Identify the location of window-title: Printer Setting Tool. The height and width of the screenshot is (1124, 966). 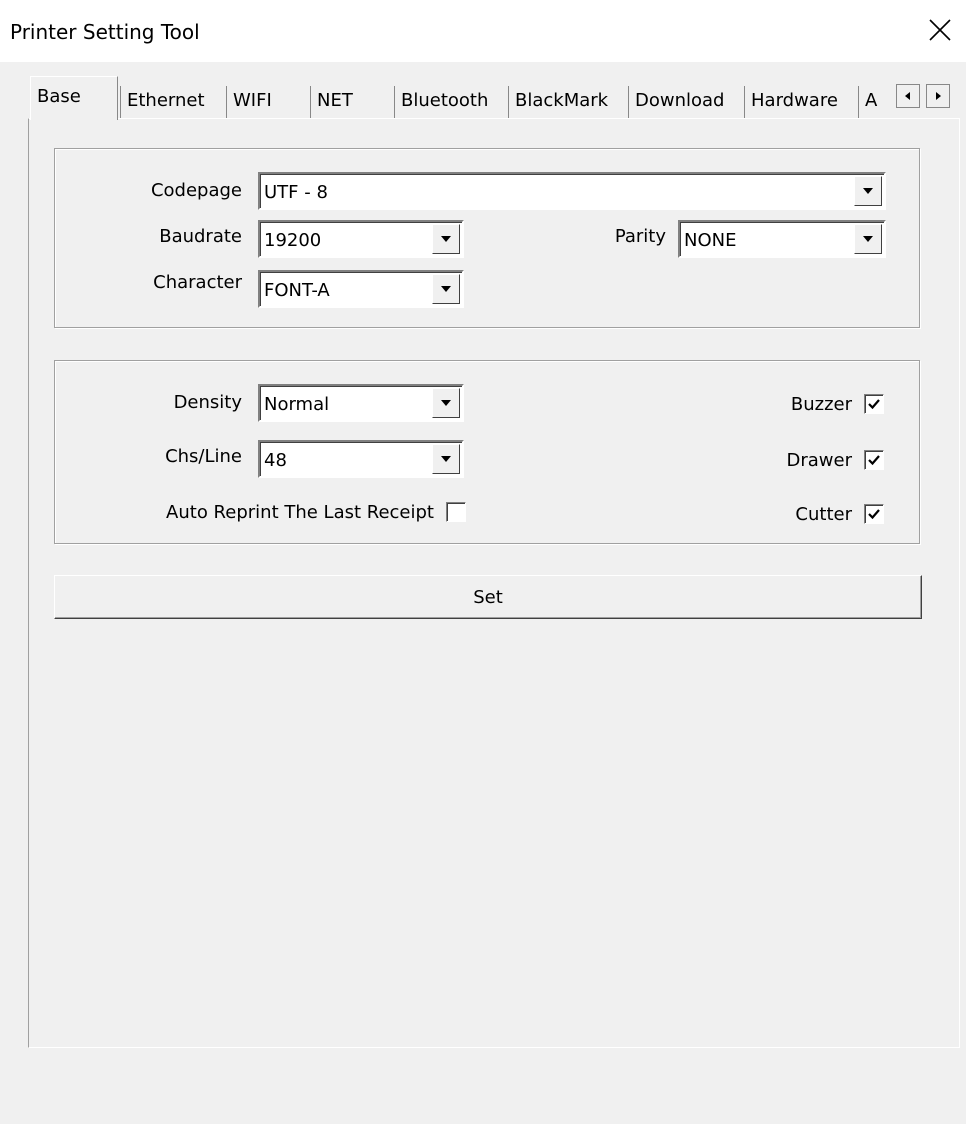
(105, 32).